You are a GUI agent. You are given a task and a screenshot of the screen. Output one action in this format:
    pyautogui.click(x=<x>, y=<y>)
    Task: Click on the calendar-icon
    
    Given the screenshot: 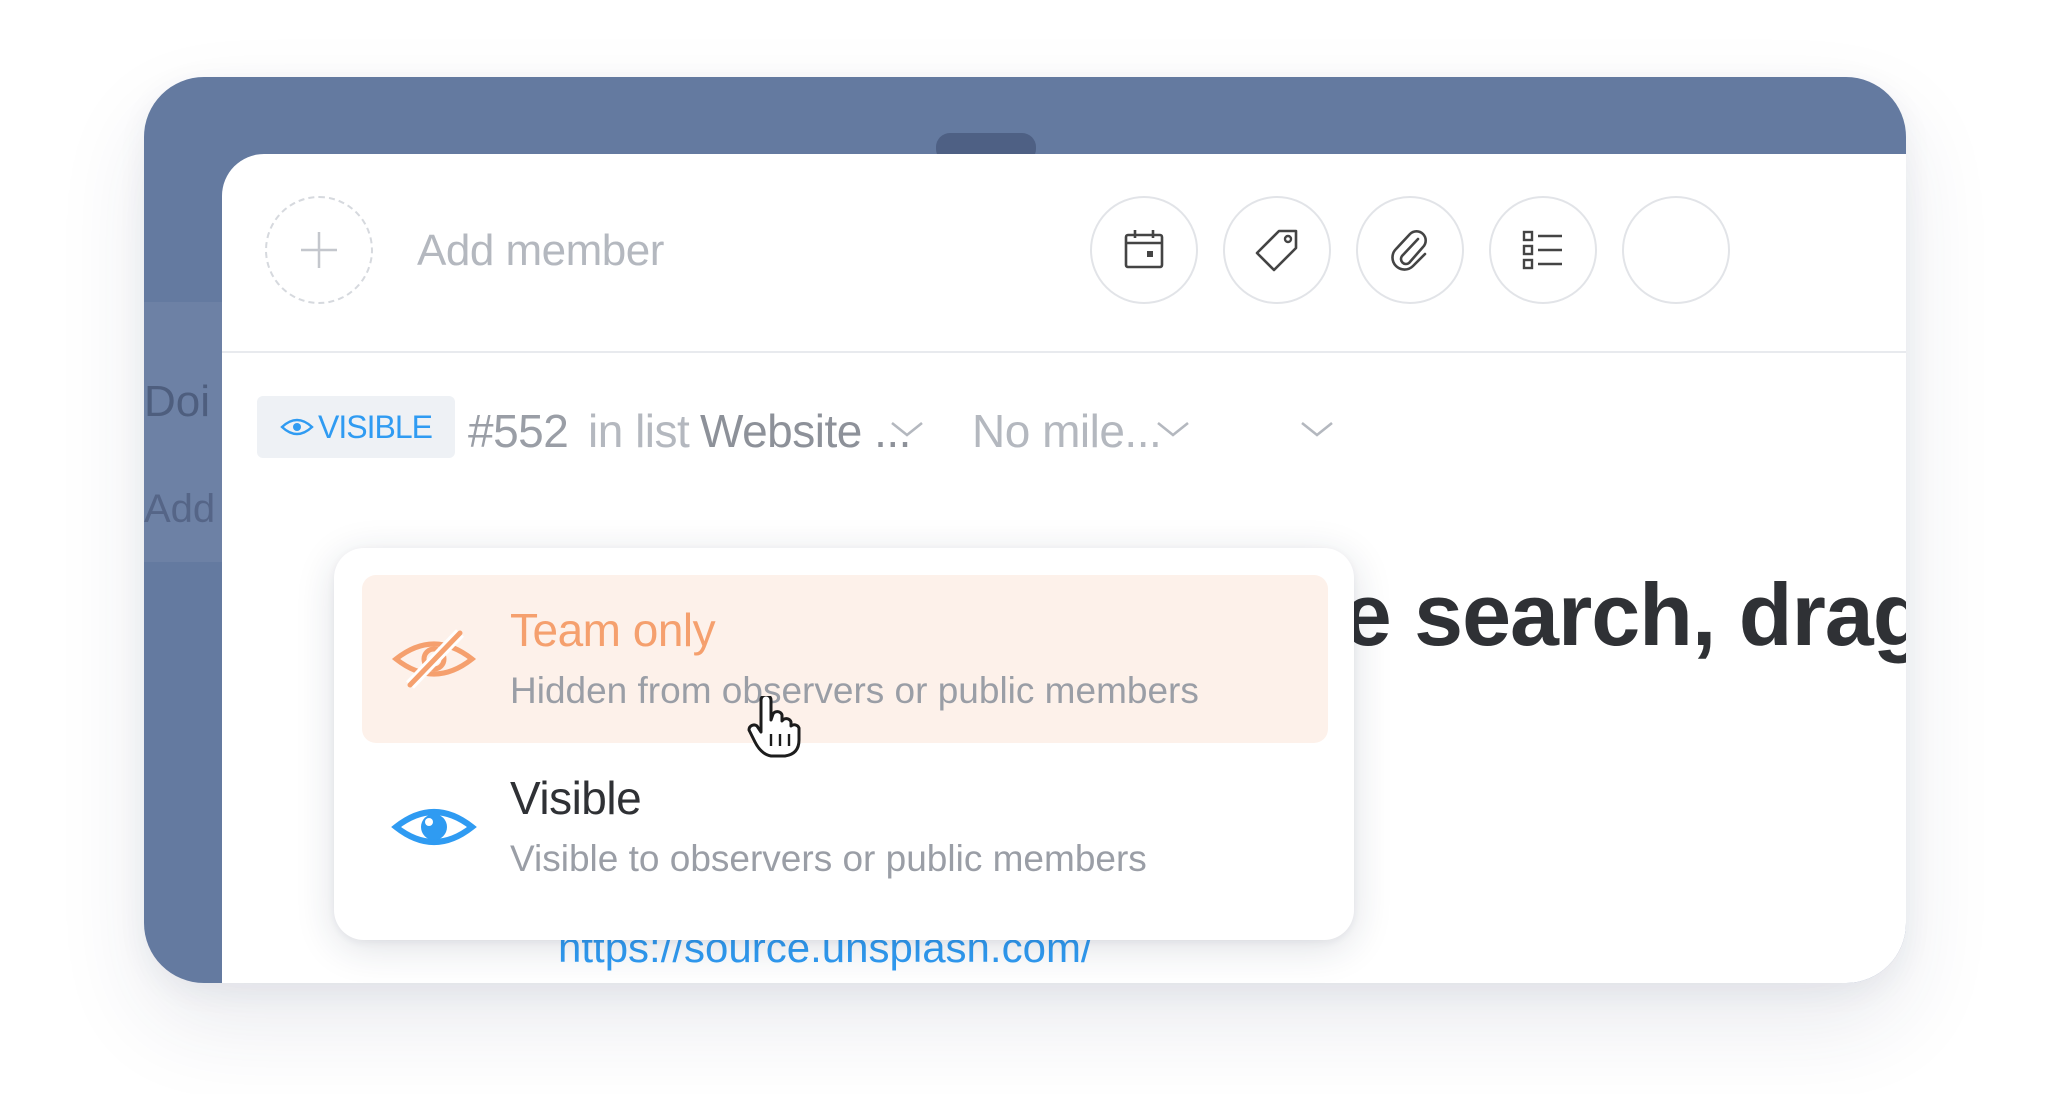 What is the action you would take?
    pyautogui.click(x=1144, y=249)
    